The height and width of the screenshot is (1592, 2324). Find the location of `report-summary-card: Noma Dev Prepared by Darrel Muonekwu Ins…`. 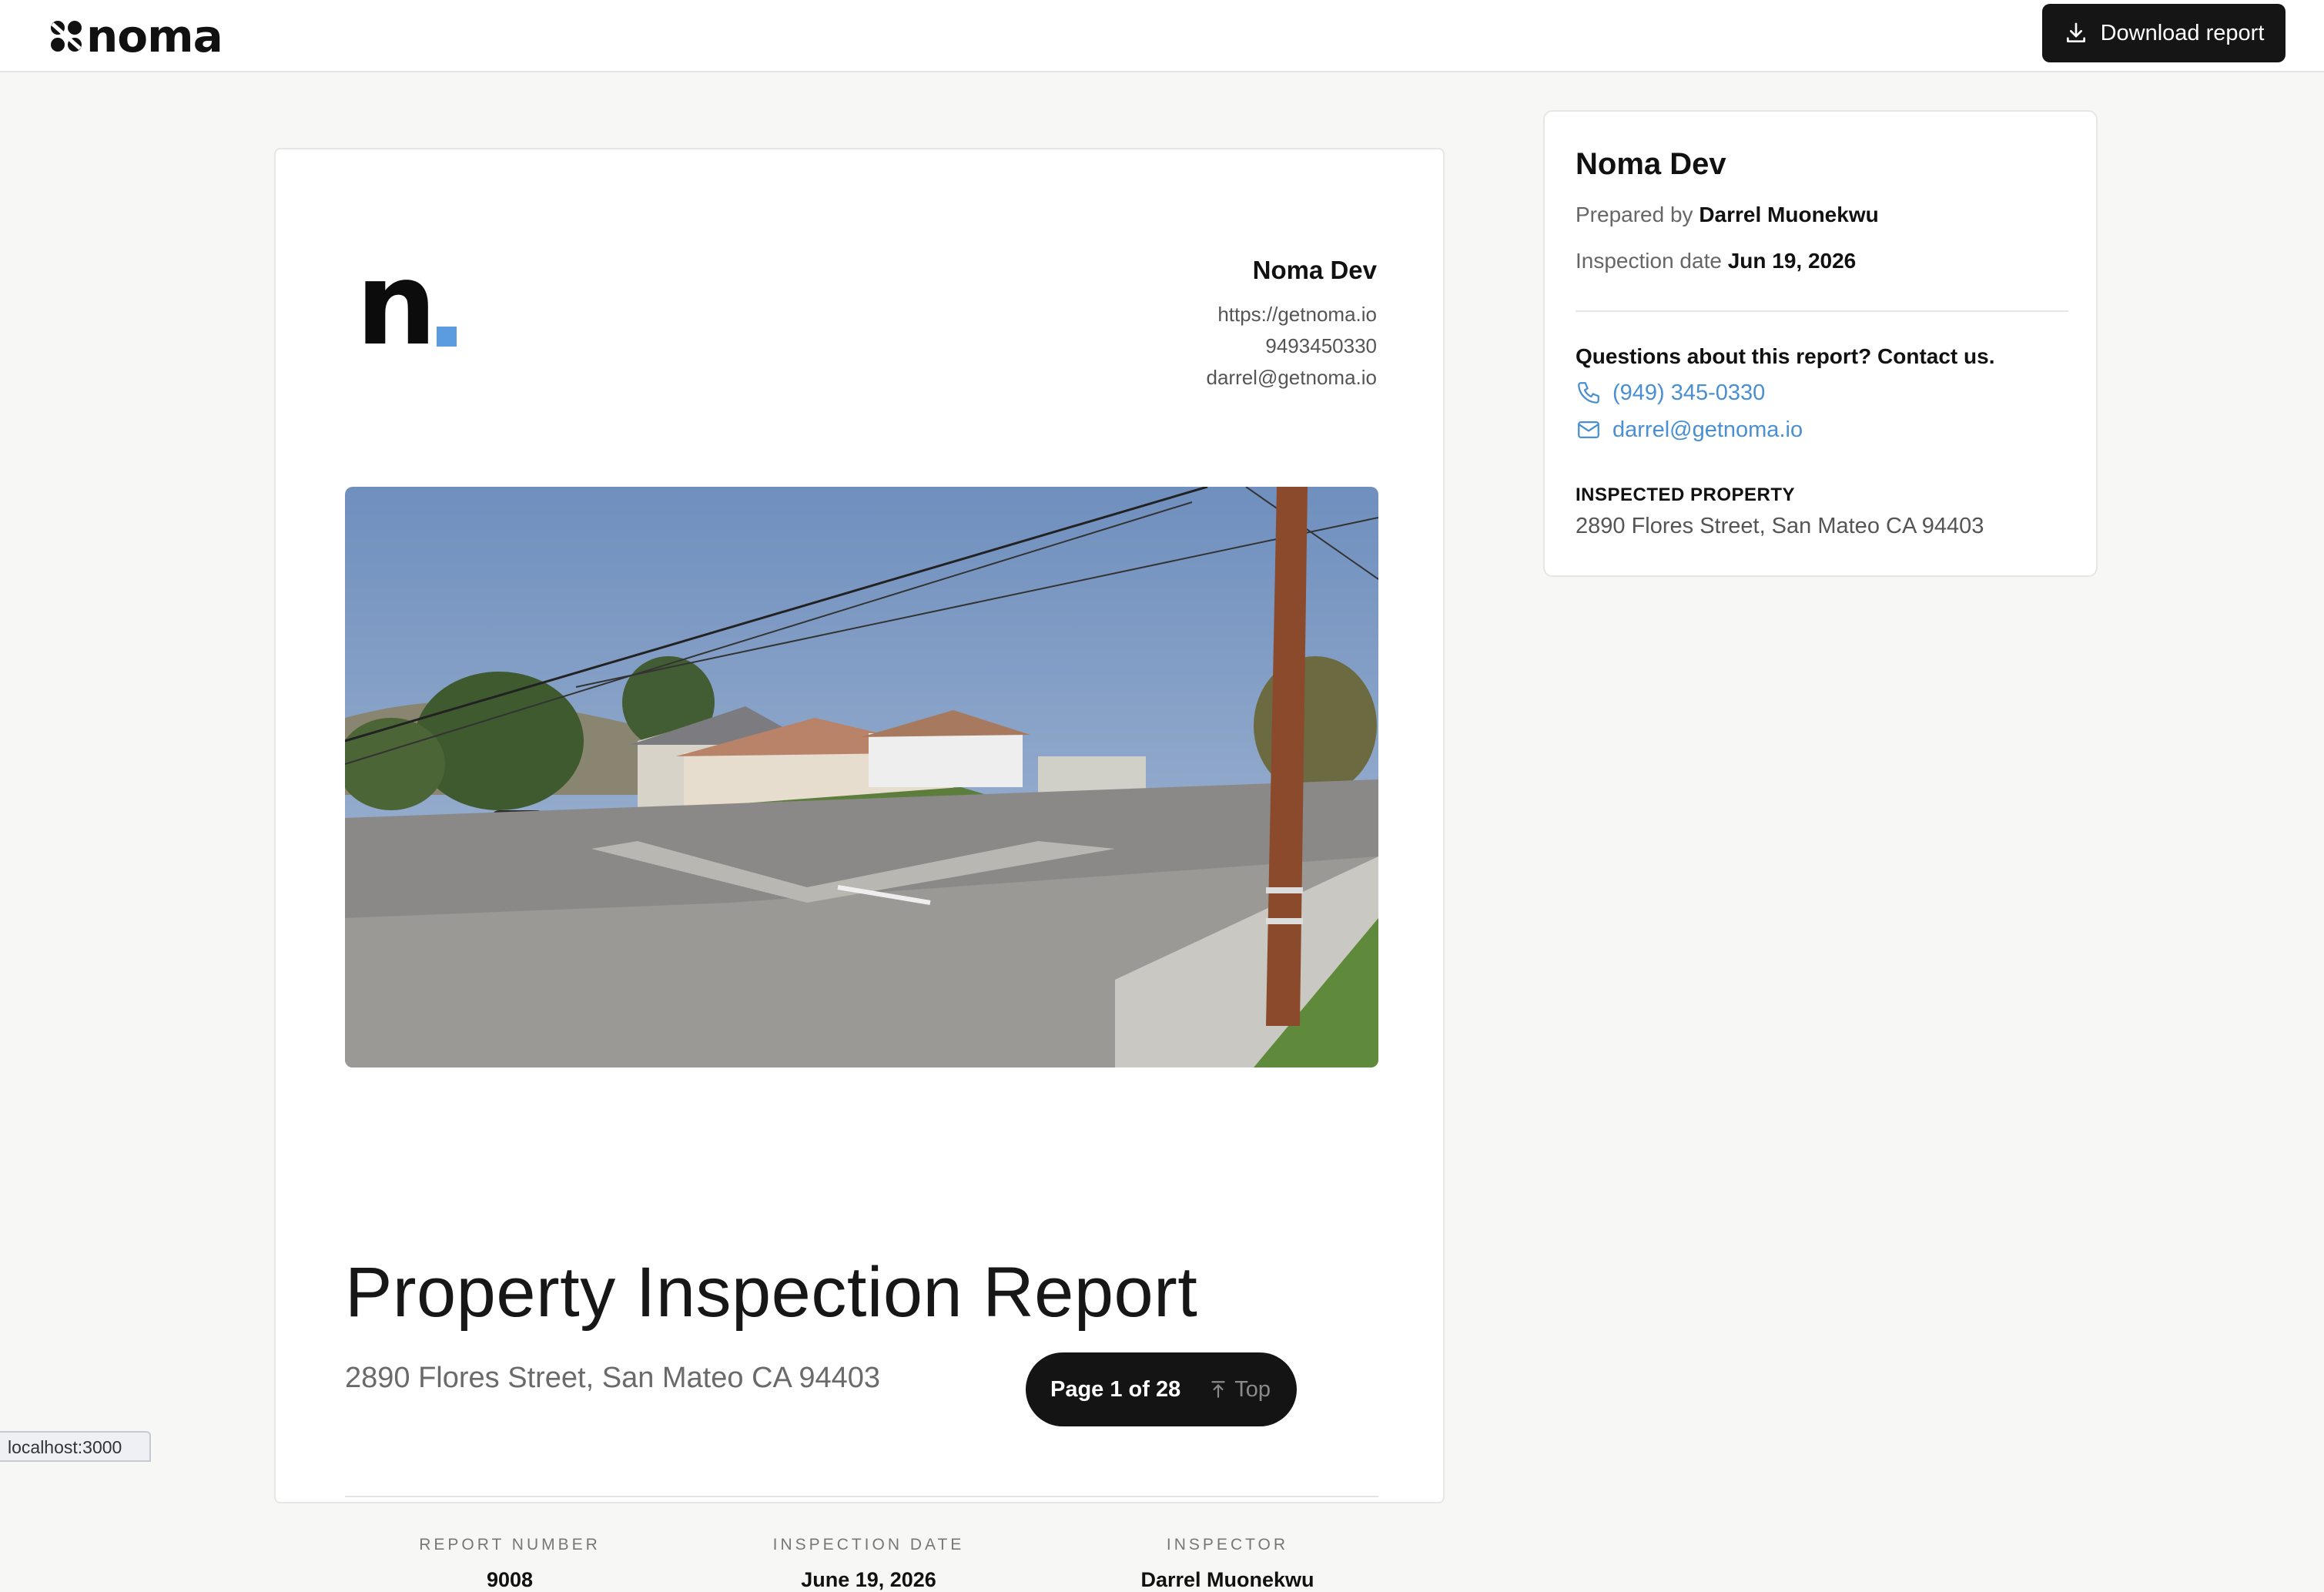

report-summary-card: Noma Dev Prepared by Darrel Muonekwu Ins… is located at coordinates (1820, 343).